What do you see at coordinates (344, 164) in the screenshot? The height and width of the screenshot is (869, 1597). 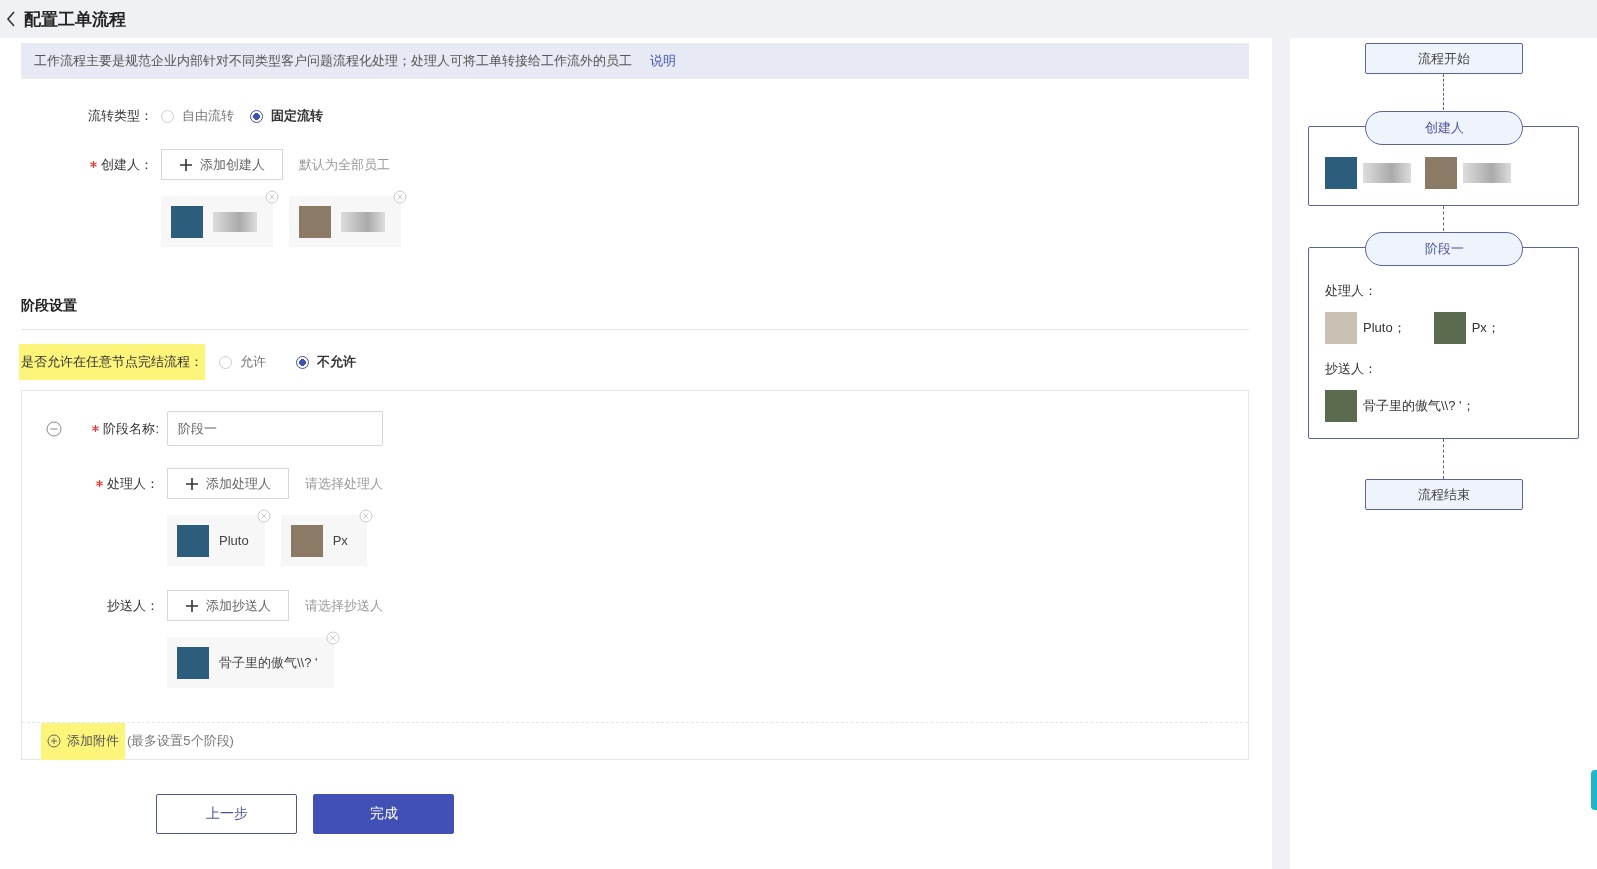 I see `hint-text: 默认为全部员工` at bounding box center [344, 164].